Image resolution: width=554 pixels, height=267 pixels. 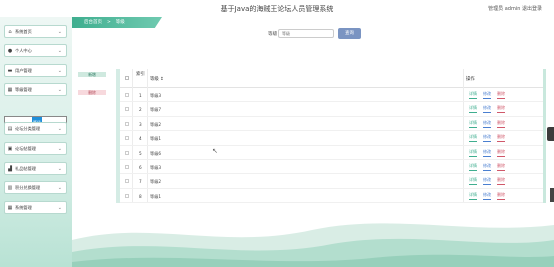 What do you see at coordinates (35, 89) in the screenshot?
I see `sidebar-item: ▦ 等级管理 ⌄` at bounding box center [35, 89].